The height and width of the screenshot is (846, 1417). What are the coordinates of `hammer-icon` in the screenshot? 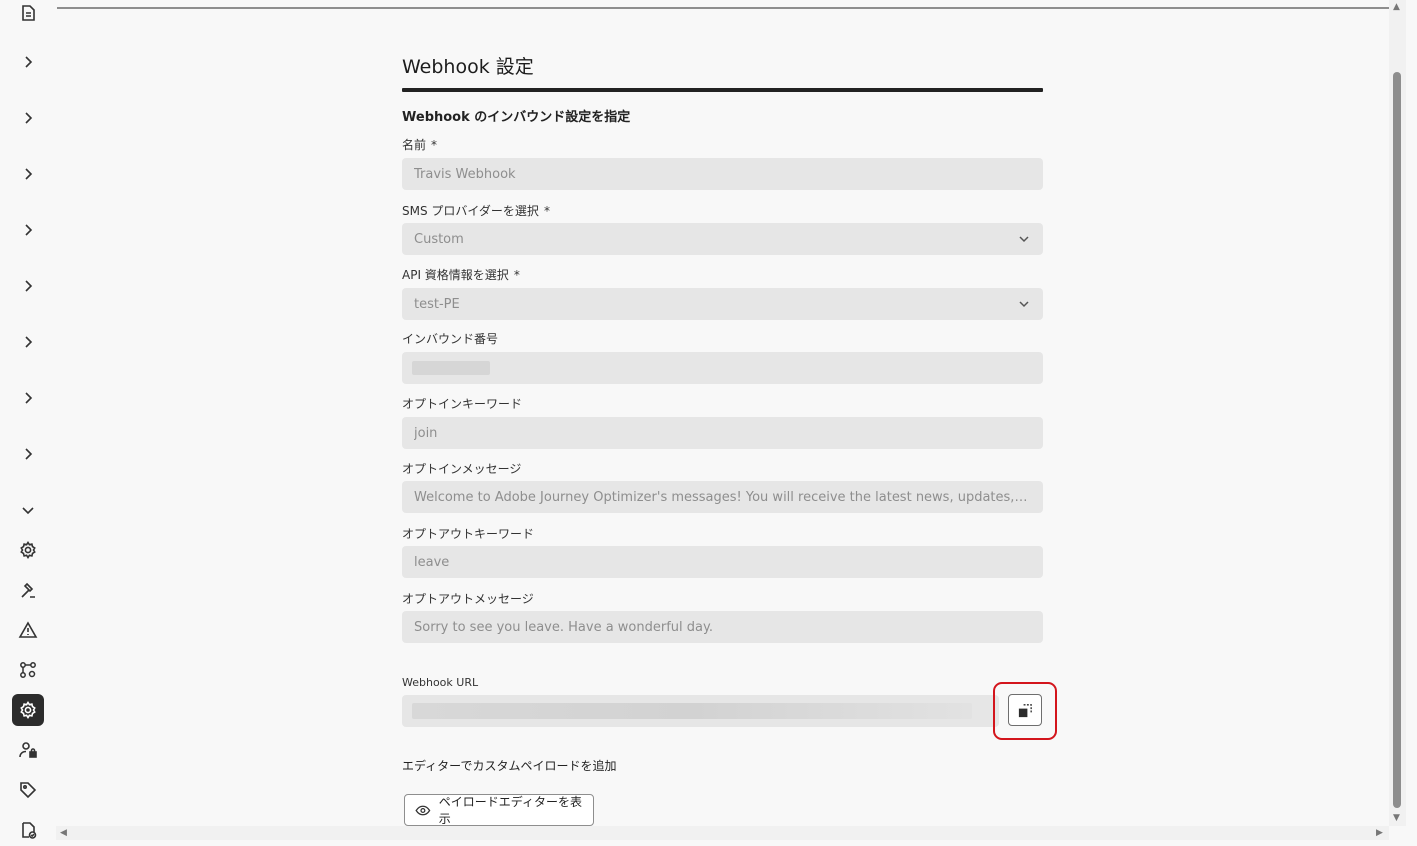 It's located at (28, 590).